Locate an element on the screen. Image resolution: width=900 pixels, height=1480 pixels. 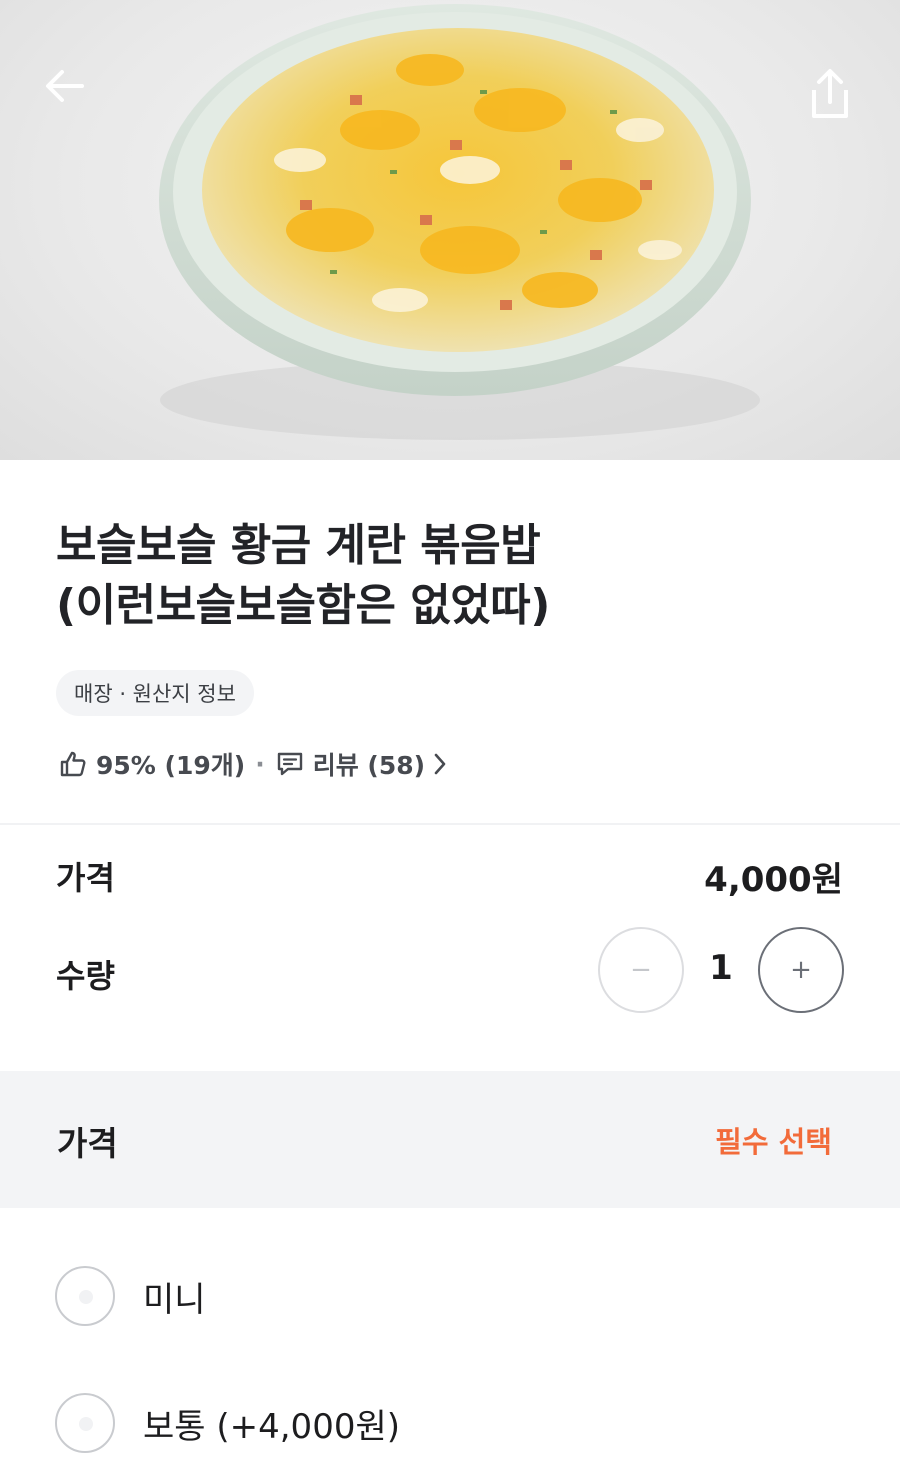
quantity-decrease-button: − is located at coordinates (641, 970).